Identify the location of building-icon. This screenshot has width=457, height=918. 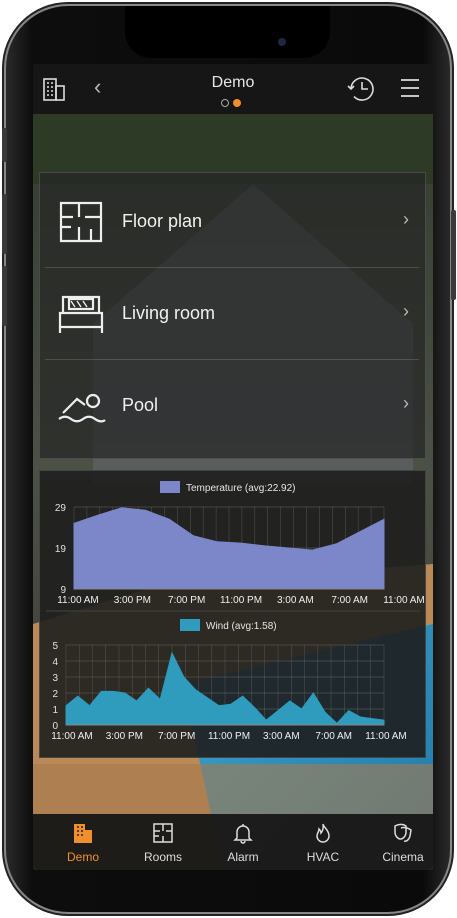
(83, 833).